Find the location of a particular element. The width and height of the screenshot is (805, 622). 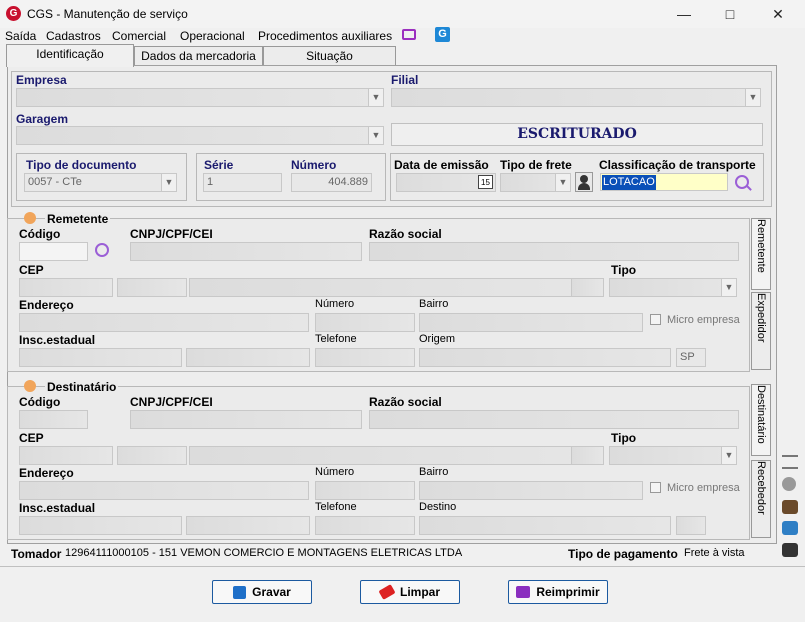

destinatario-razao-input is located at coordinates (554, 419).